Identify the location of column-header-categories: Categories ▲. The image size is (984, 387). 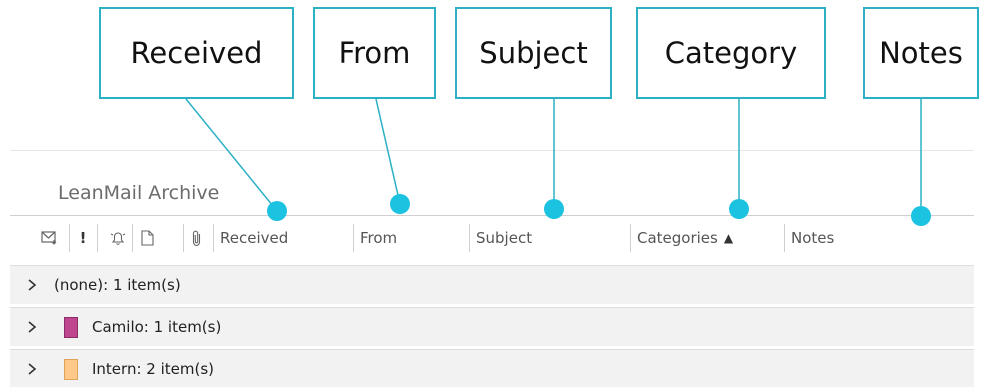
(685, 238).